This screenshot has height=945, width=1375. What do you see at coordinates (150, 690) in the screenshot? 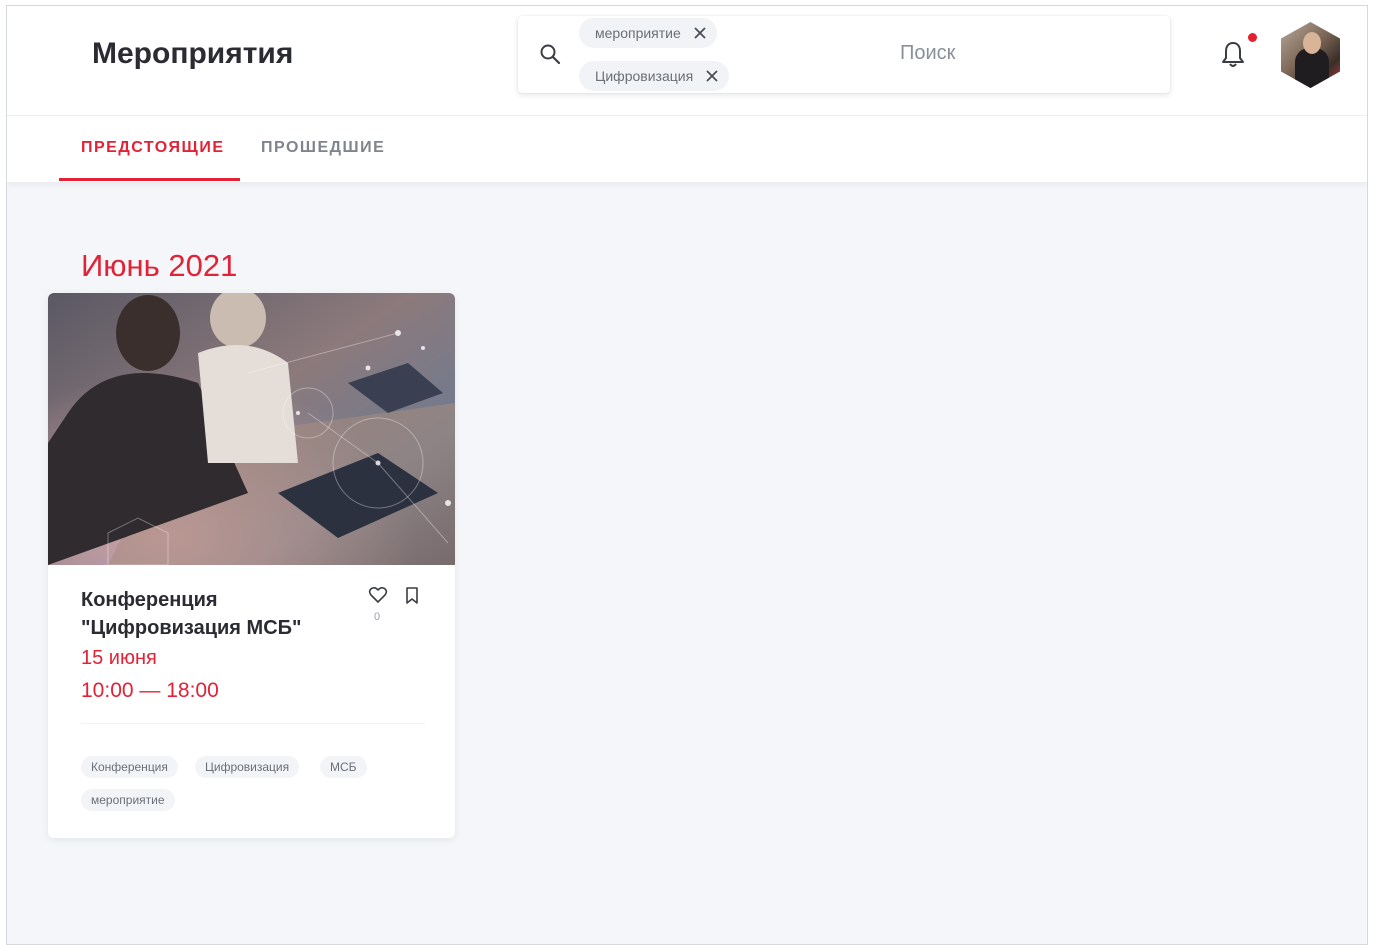
I see `event-time: 10:00 — 18:00` at bounding box center [150, 690].